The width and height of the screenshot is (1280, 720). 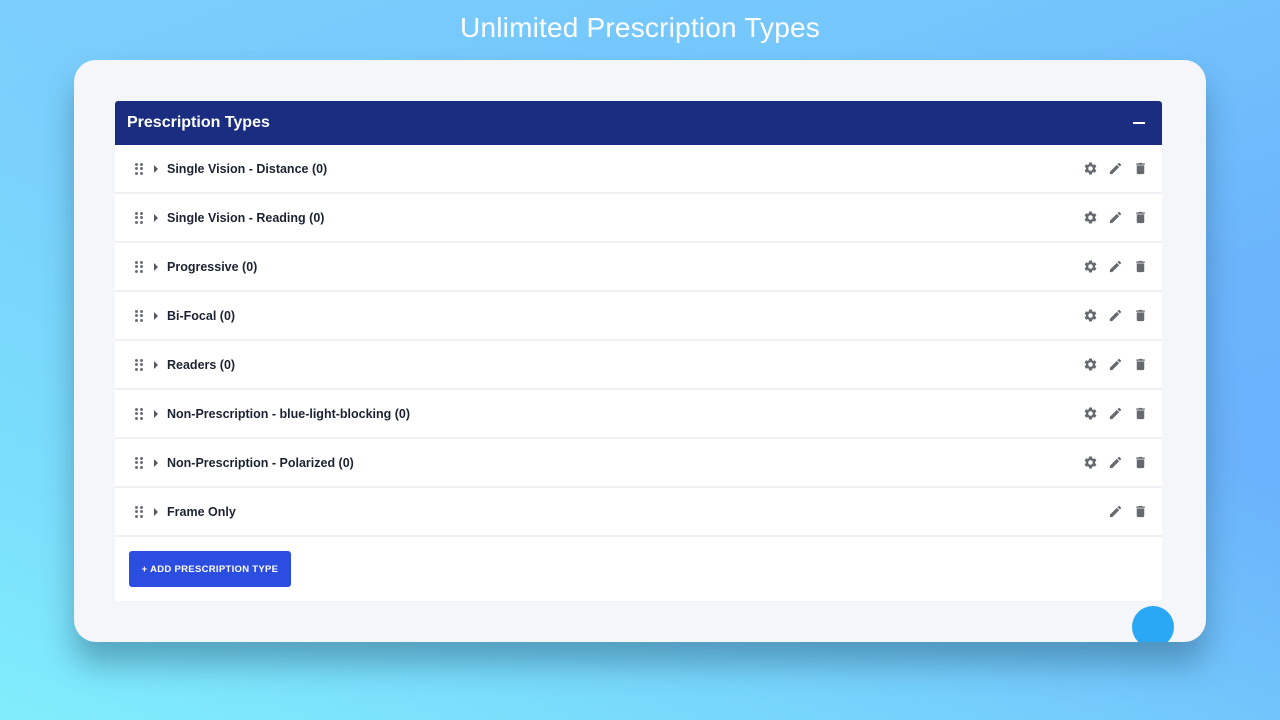 What do you see at coordinates (212, 266) in the screenshot?
I see `row-label: Progressive (0)` at bounding box center [212, 266].